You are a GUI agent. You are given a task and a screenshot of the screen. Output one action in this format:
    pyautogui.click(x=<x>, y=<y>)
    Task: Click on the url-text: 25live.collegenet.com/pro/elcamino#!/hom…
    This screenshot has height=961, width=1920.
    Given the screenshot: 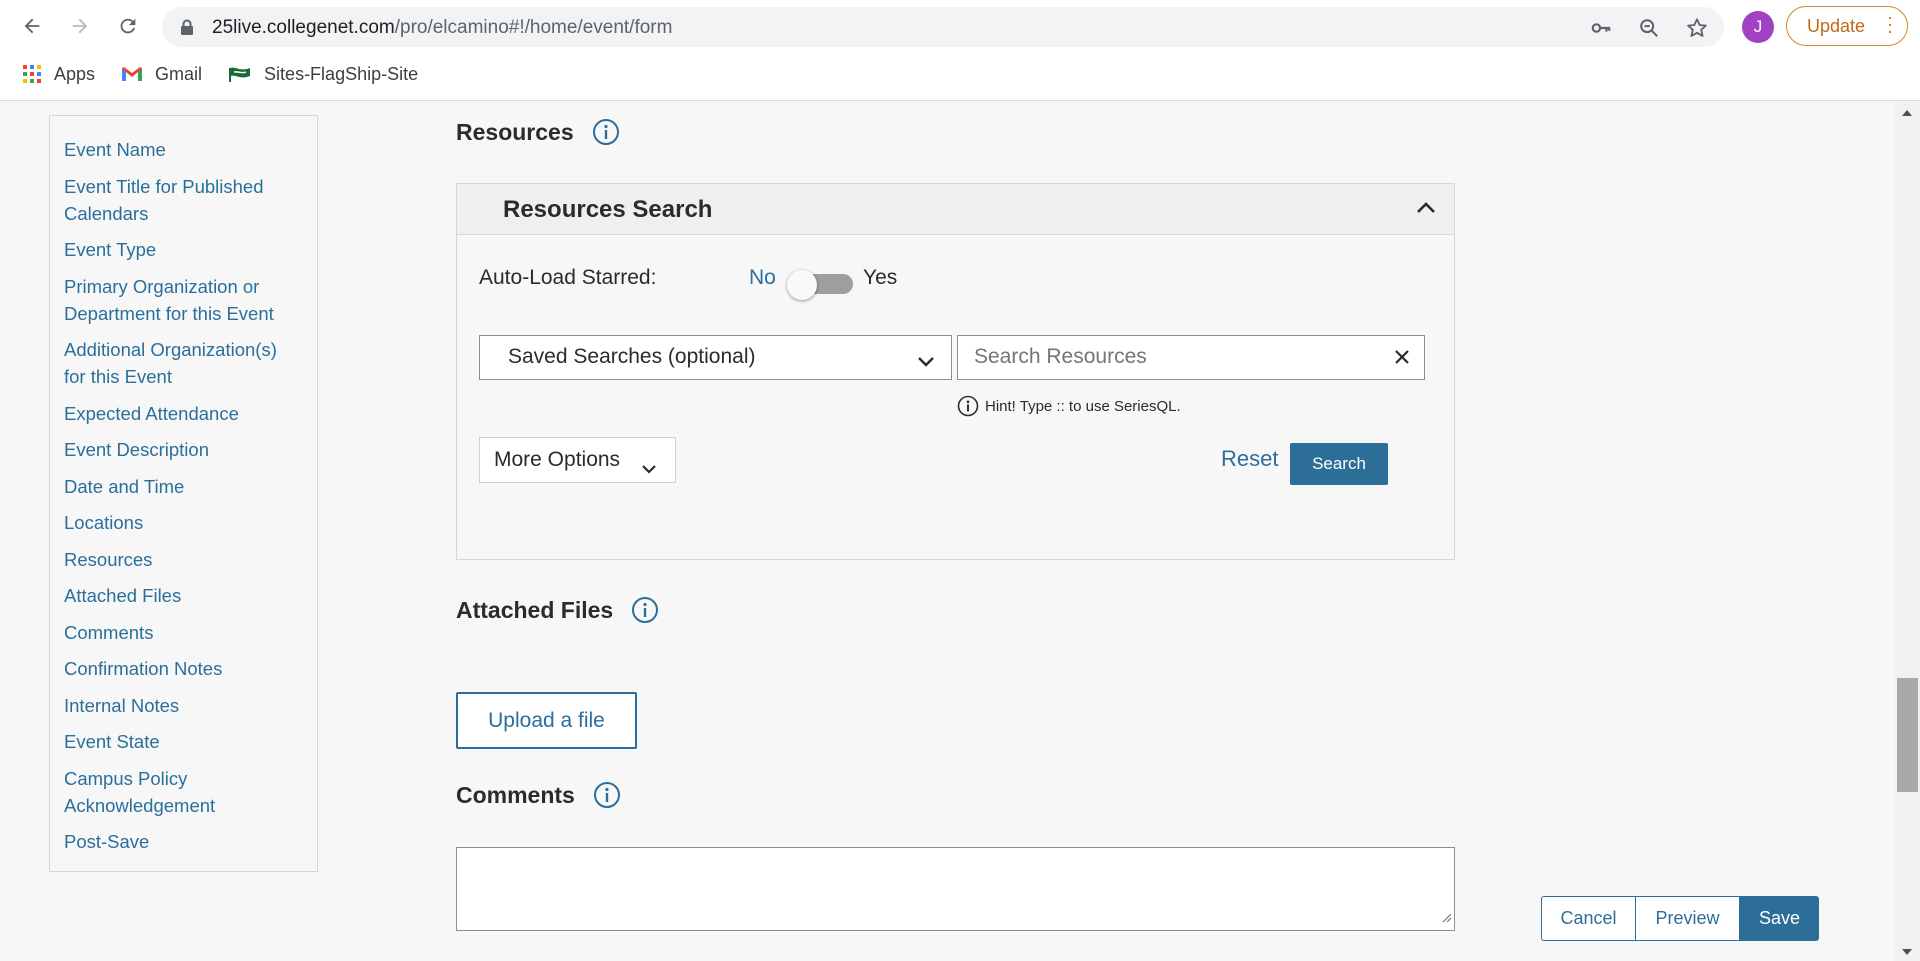 What is the action you would take?
    pyautogui.click(x=442, y=27)
    